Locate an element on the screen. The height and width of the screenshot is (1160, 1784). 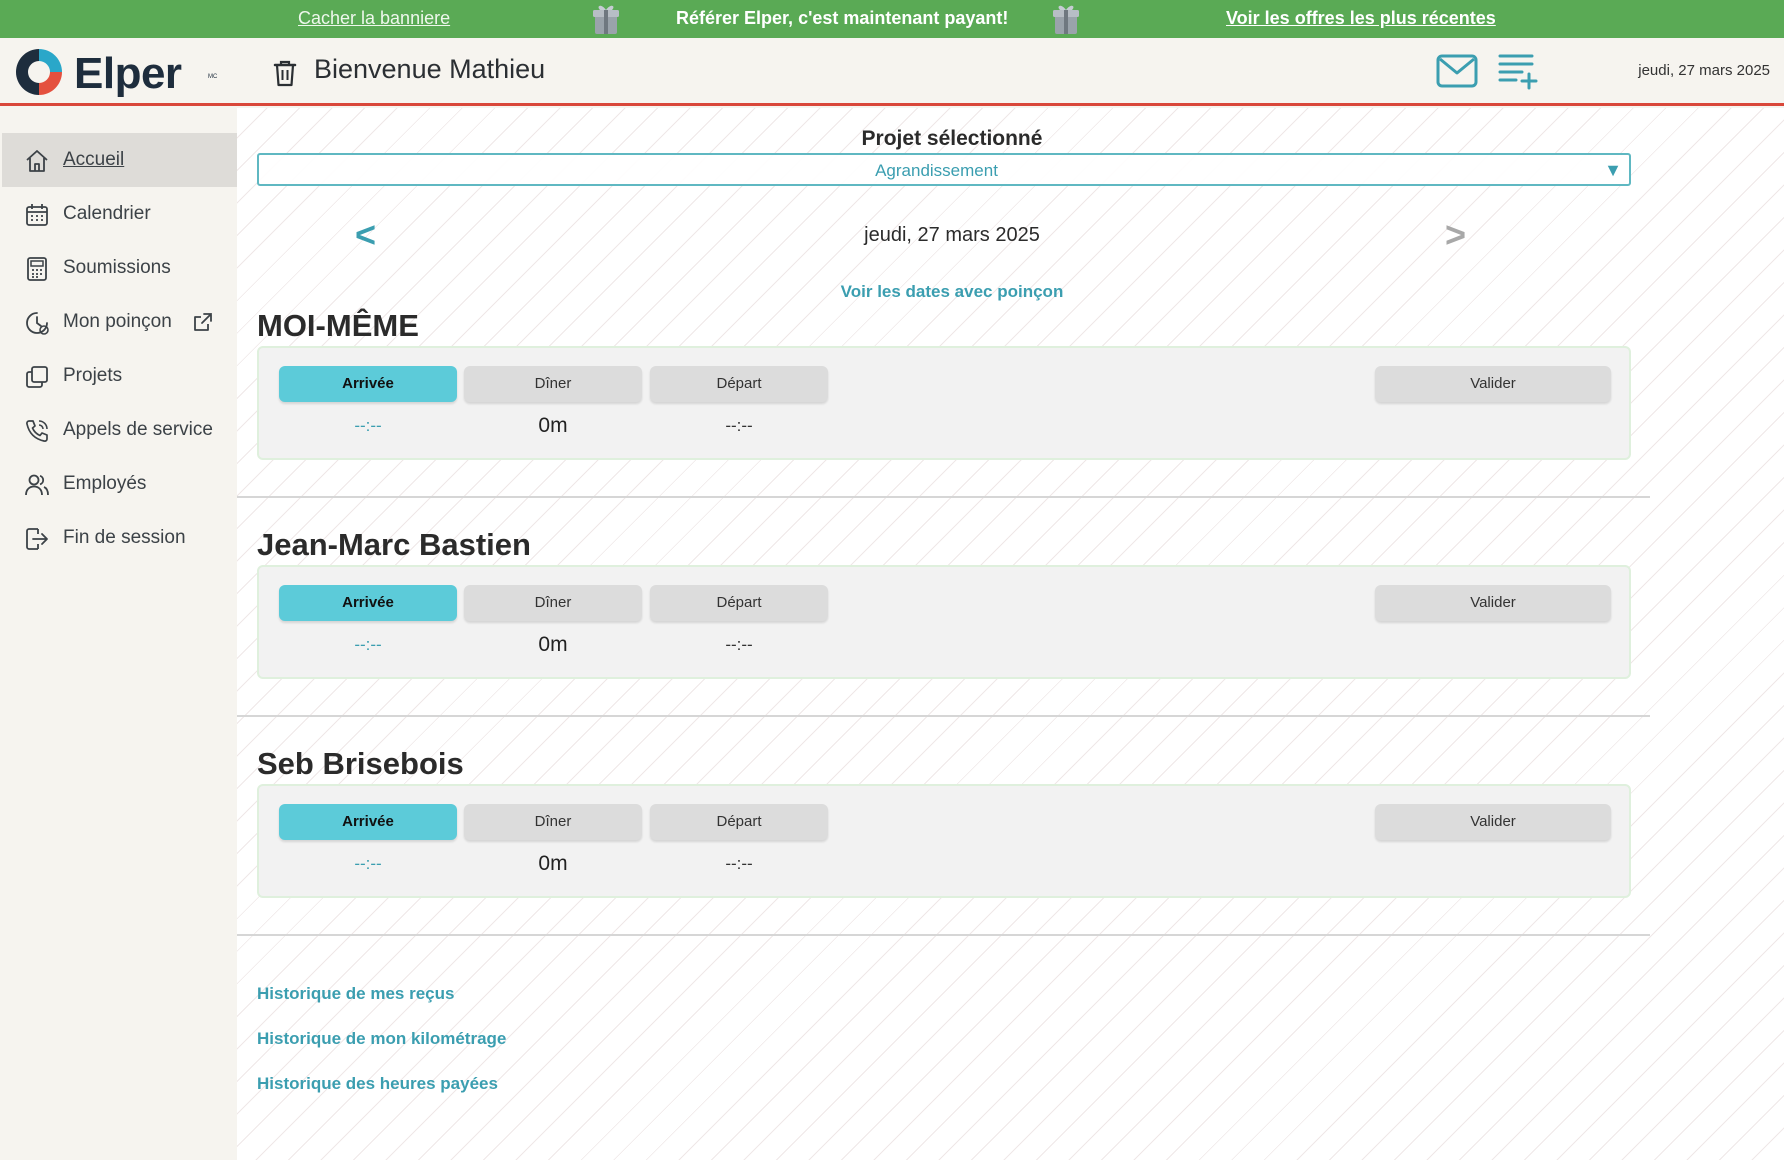
sidebar-item-mon-poincon: Mon poinçon is located at coordinates (119, 322).